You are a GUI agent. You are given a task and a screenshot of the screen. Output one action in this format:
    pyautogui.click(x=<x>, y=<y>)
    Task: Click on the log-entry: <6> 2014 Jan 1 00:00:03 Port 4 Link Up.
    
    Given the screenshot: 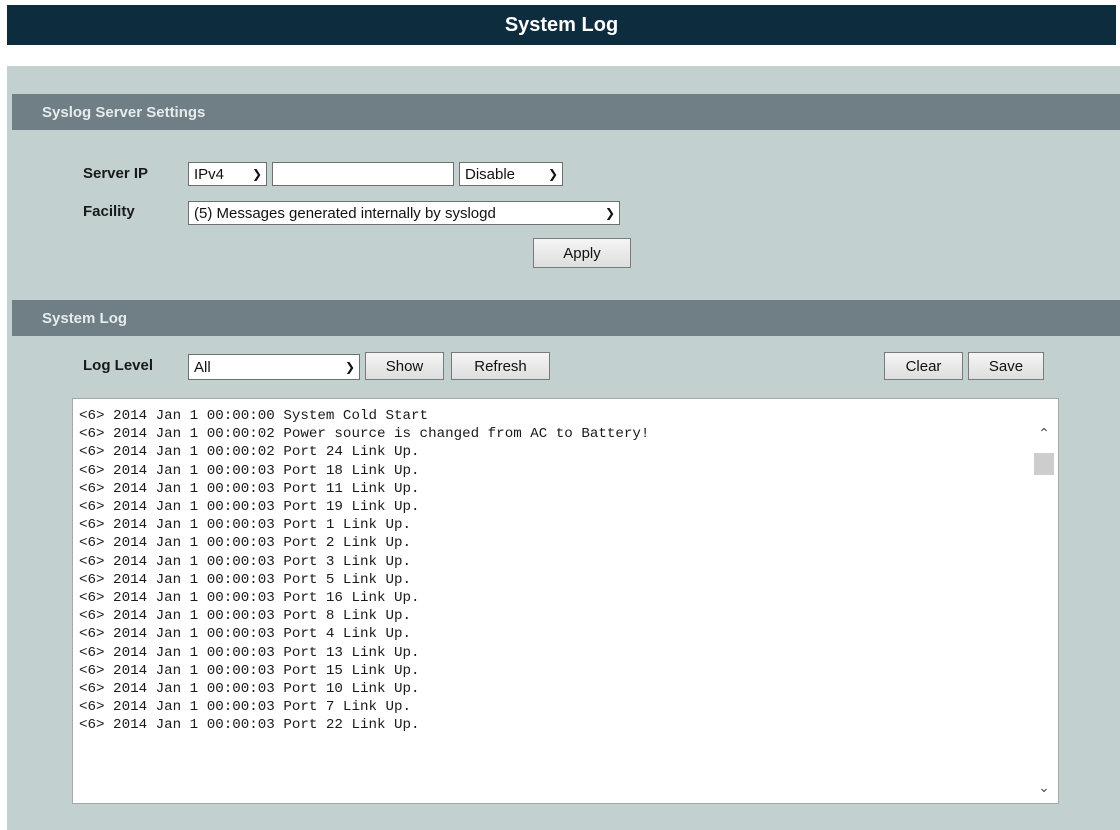 What is the action you would take?
    pyautogui.click(x=245, y=634)
    